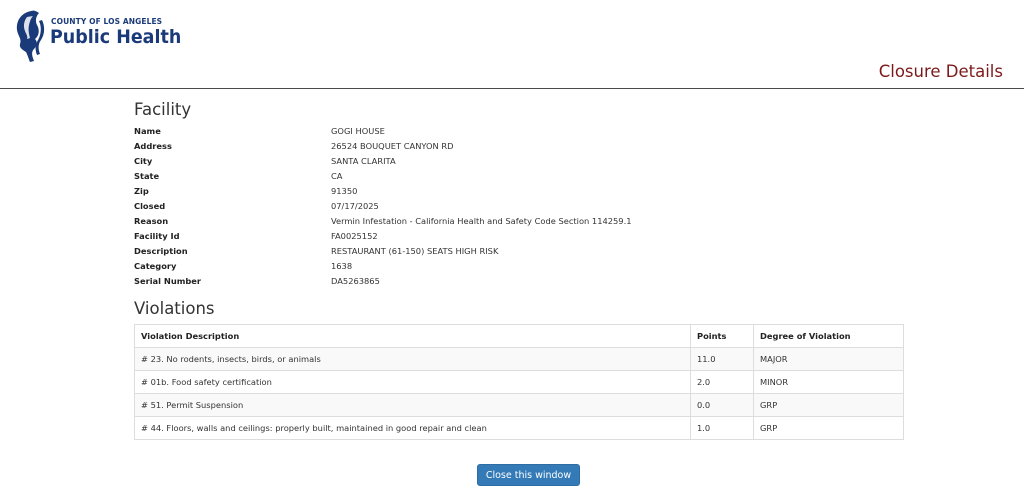  Describe the element at coordinates (940, 71) in the screenshot. I see `page-title: Closure Details` at that location.